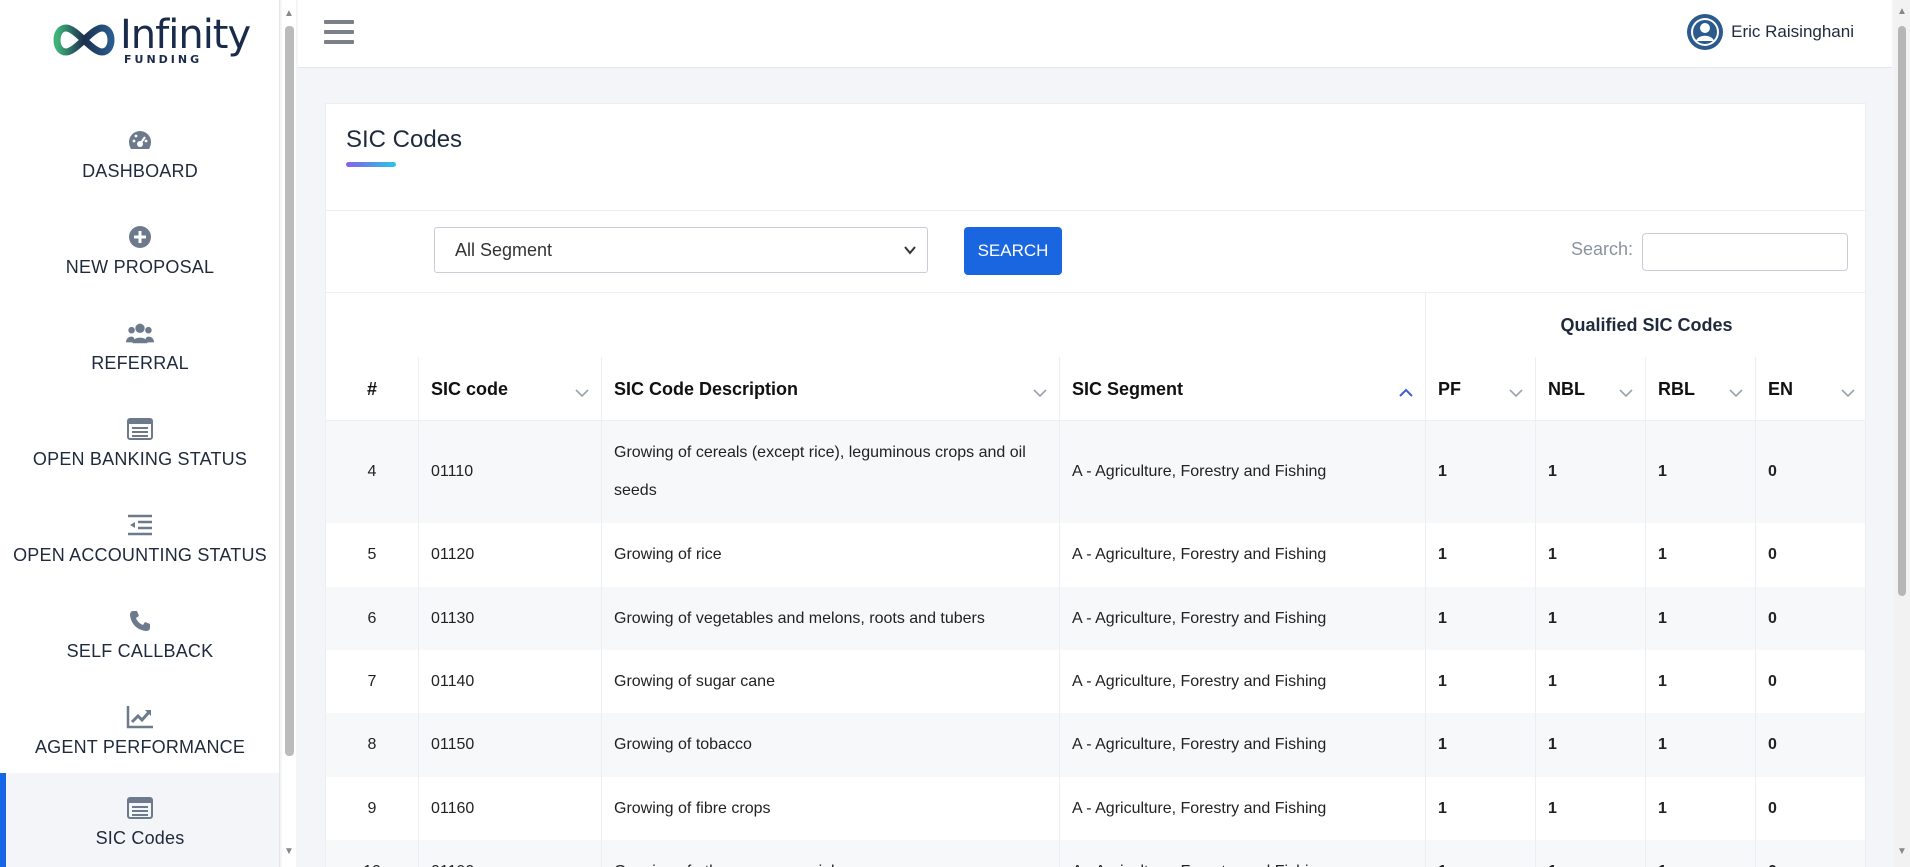  What do you see at coordinates (830, 555) in the screenshot?
I see `cell-description: Growing of rice` at bounding box center [830, 555].